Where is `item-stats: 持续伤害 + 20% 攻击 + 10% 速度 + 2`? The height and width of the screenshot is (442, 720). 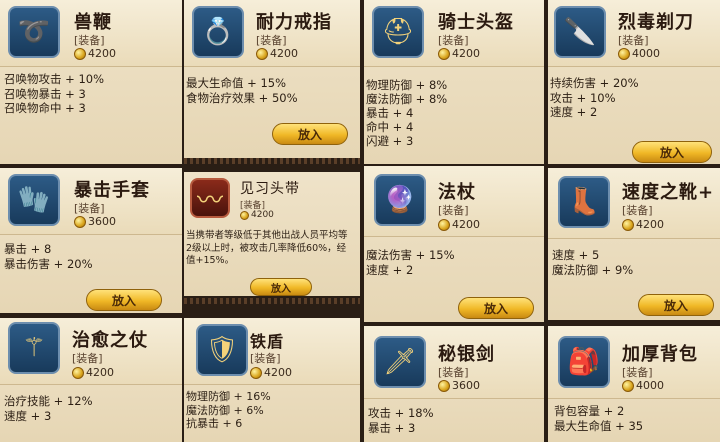 item-stats: 持续伤害 + 20% 攻击 + 10% 速度 + 2 is located at coordinates (594, 97).